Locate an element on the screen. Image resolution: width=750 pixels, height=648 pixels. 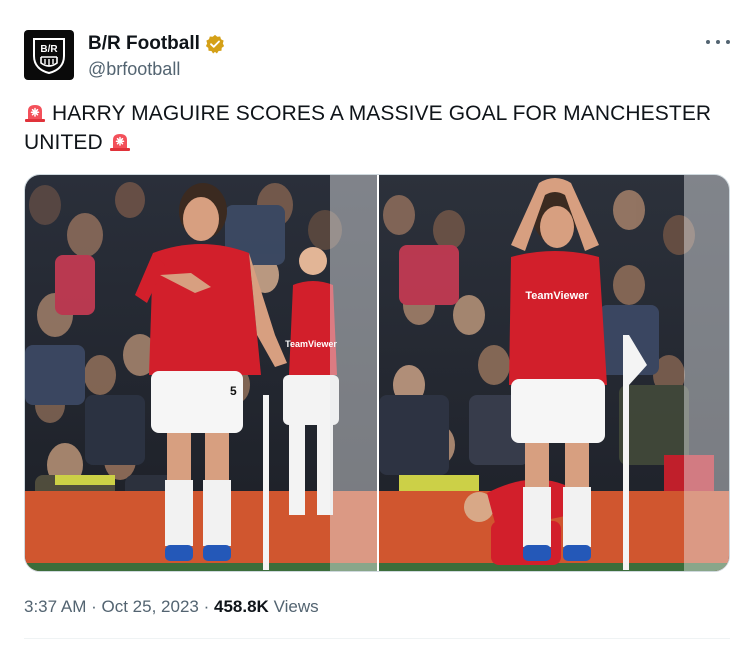
tweet-time: 3:37 AM is located at coordinates (55, 606).